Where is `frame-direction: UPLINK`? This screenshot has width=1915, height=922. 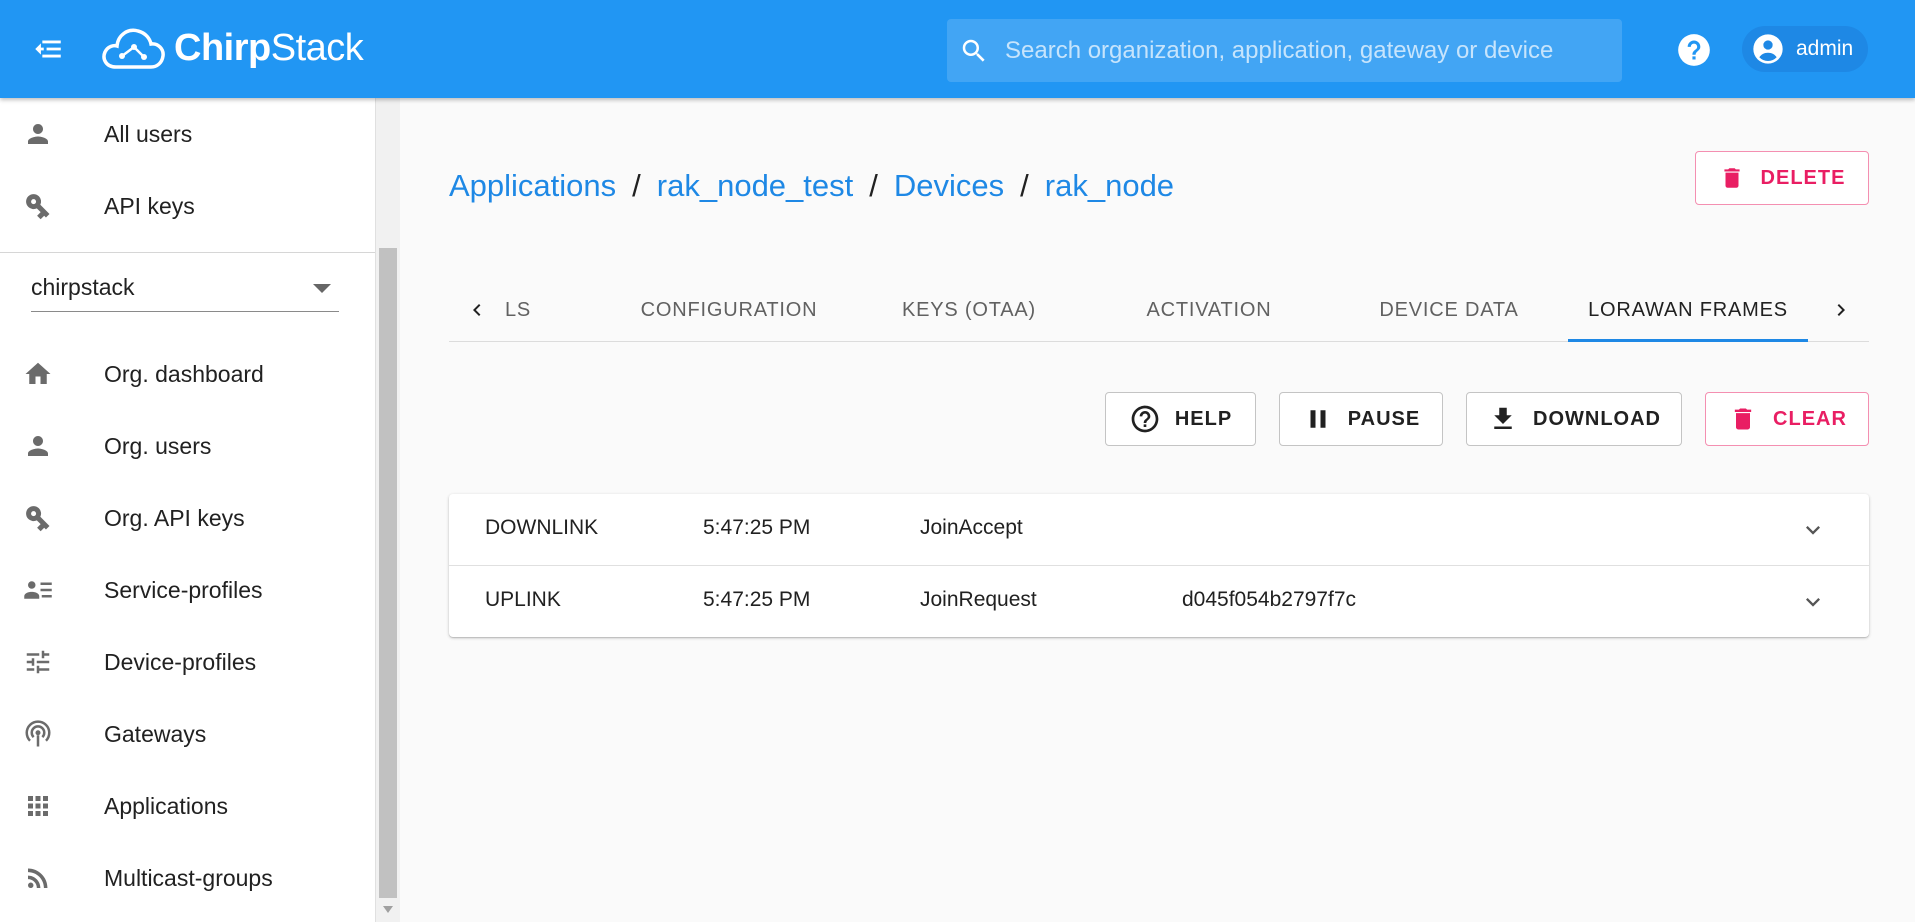
frame-direction: UPLINK is located at coordinates (523, 599).